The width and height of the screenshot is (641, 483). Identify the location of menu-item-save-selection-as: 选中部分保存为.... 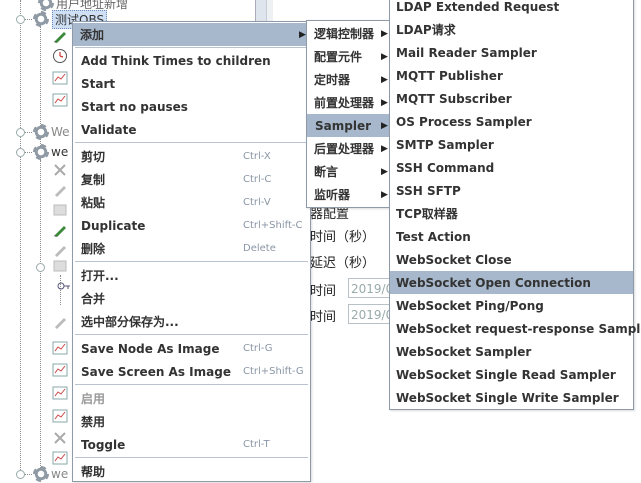
(191, 321).